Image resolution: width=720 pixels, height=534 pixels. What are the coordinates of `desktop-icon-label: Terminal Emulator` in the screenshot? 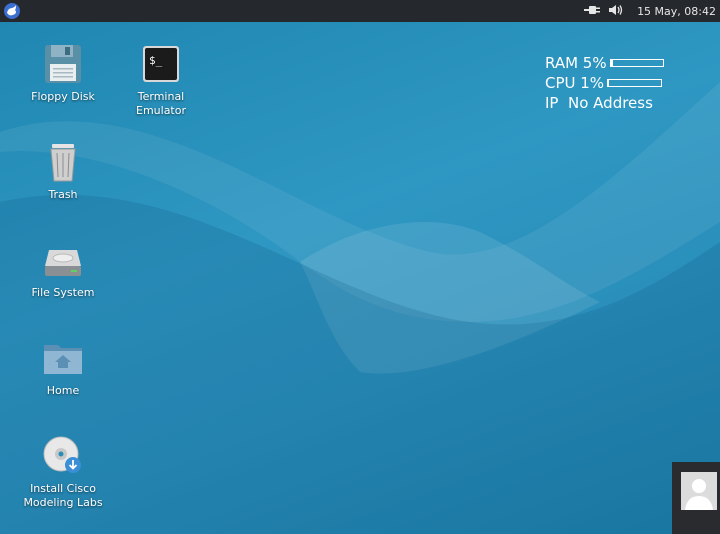 It's located at (161, 103).